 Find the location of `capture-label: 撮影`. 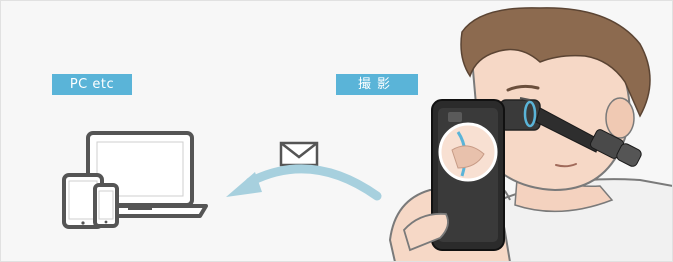

capture-label: 撮影 is located at coordinates (377, 84).